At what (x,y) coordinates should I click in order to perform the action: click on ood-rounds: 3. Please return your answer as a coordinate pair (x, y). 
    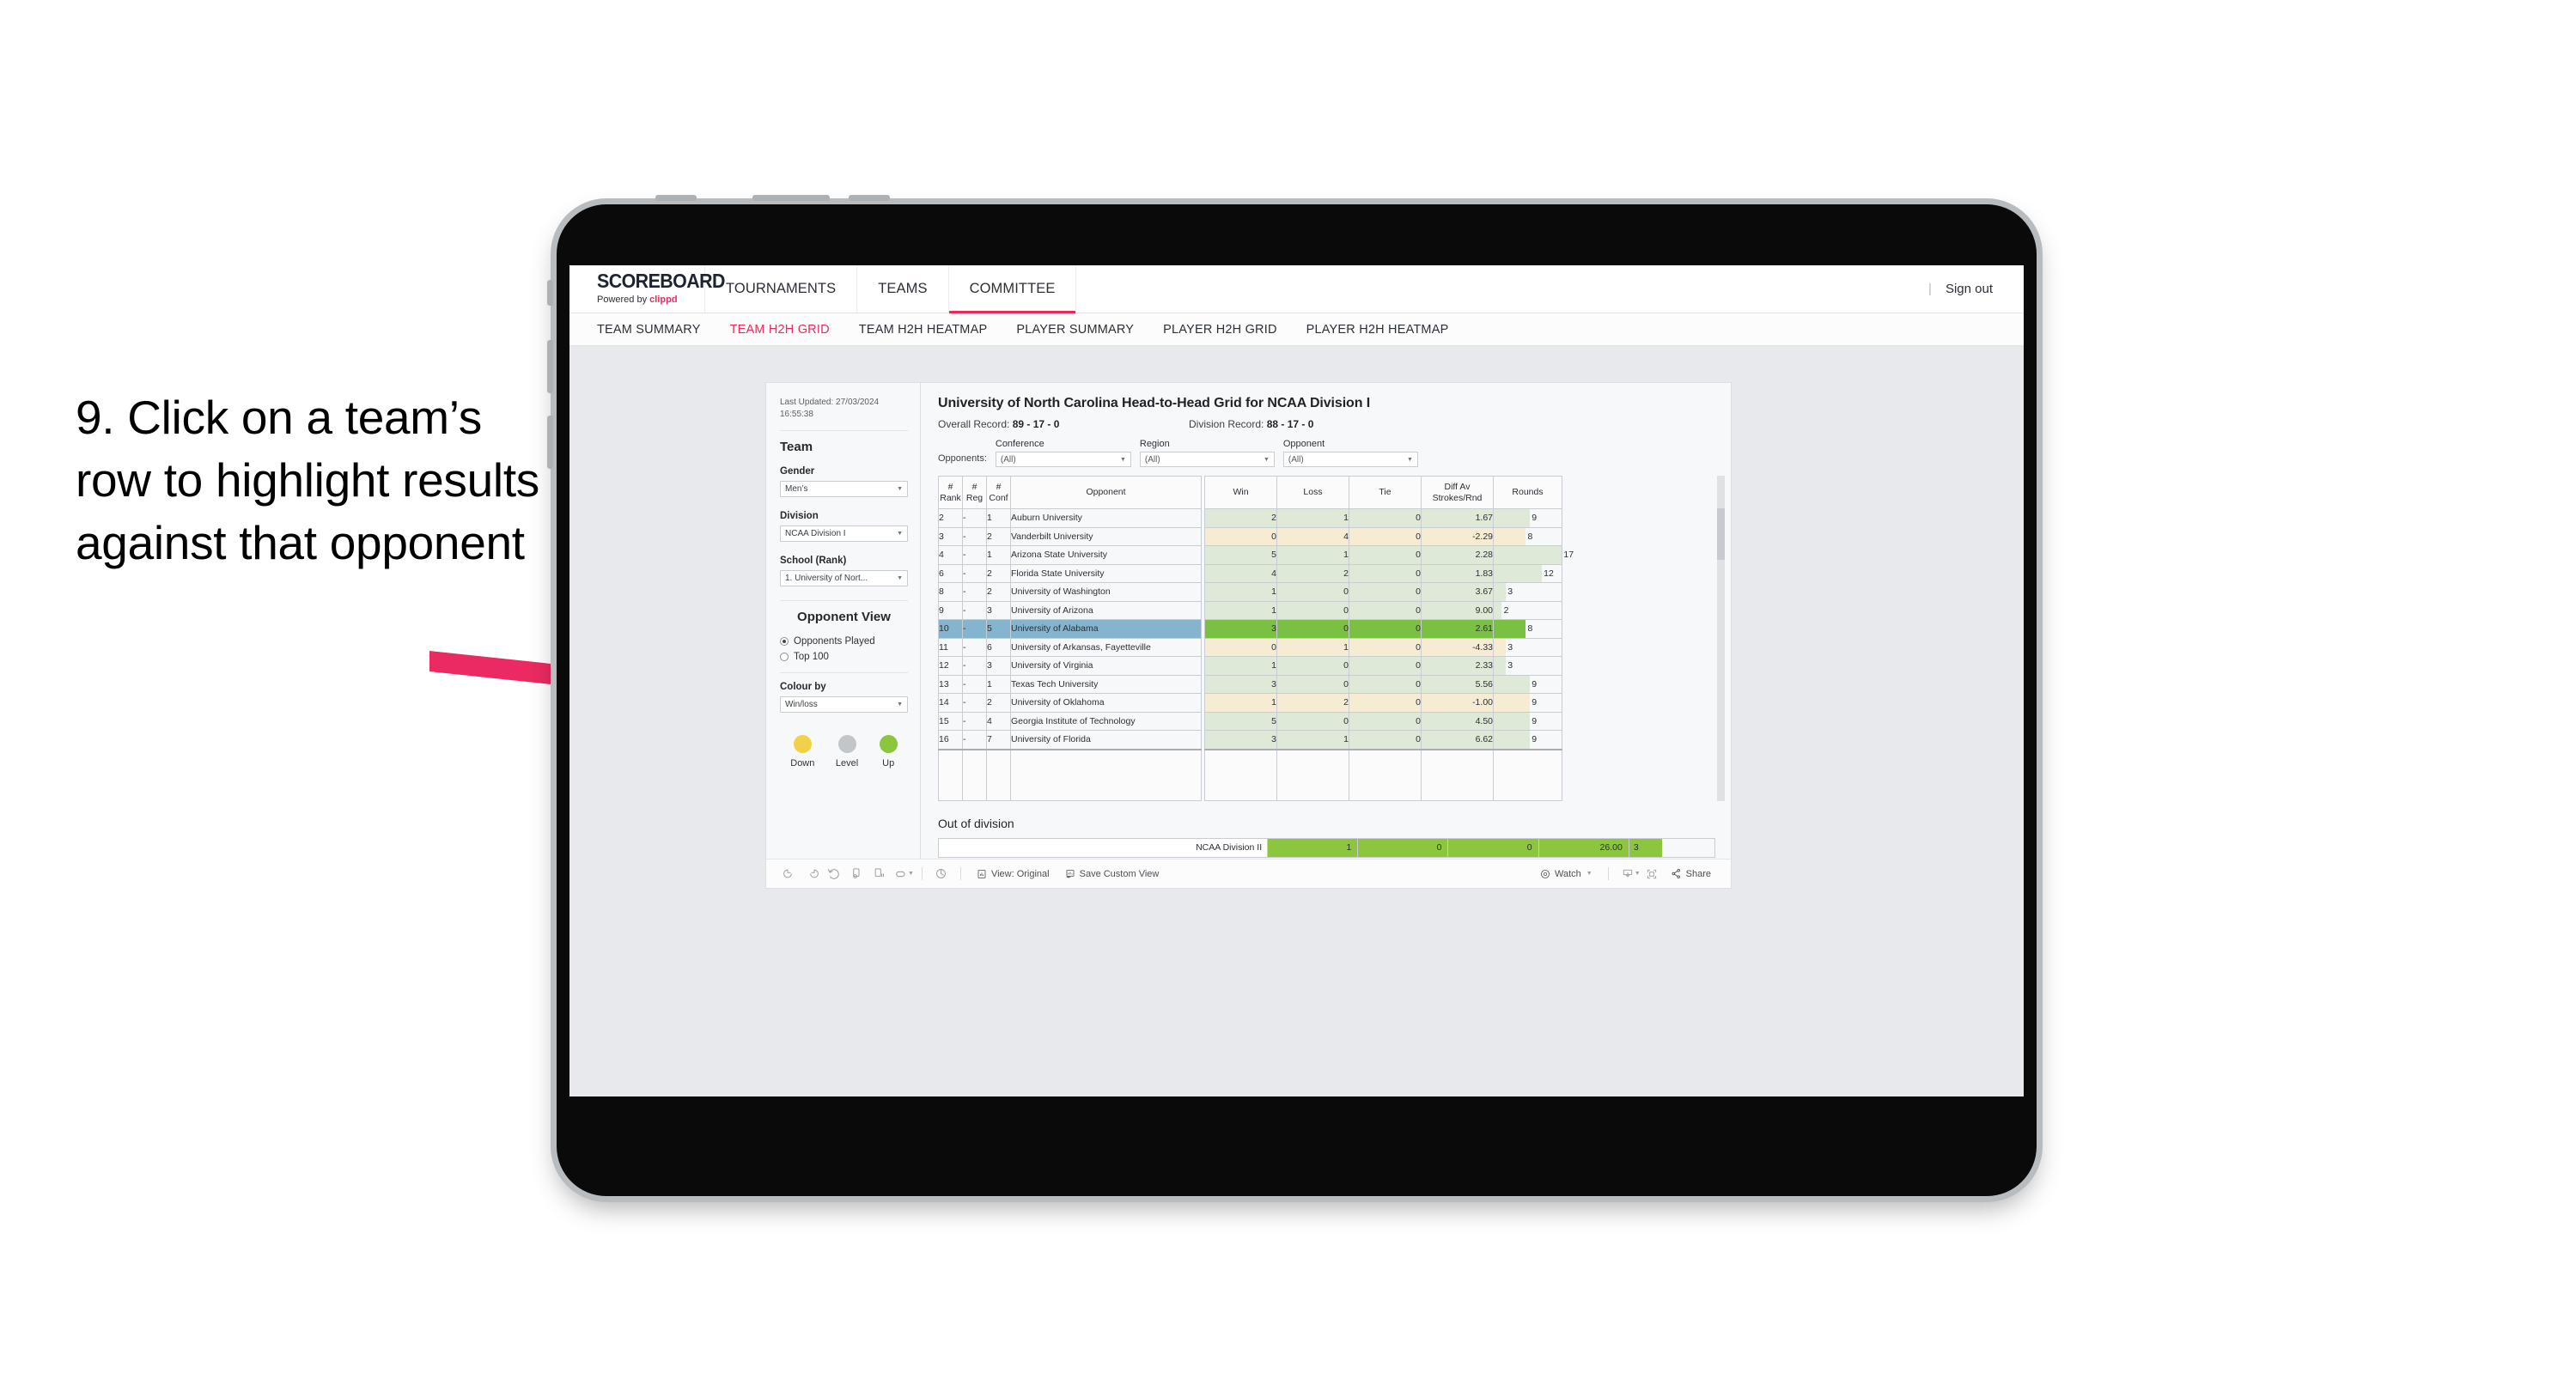
    Looking at the image, I should click on (1672, 848).